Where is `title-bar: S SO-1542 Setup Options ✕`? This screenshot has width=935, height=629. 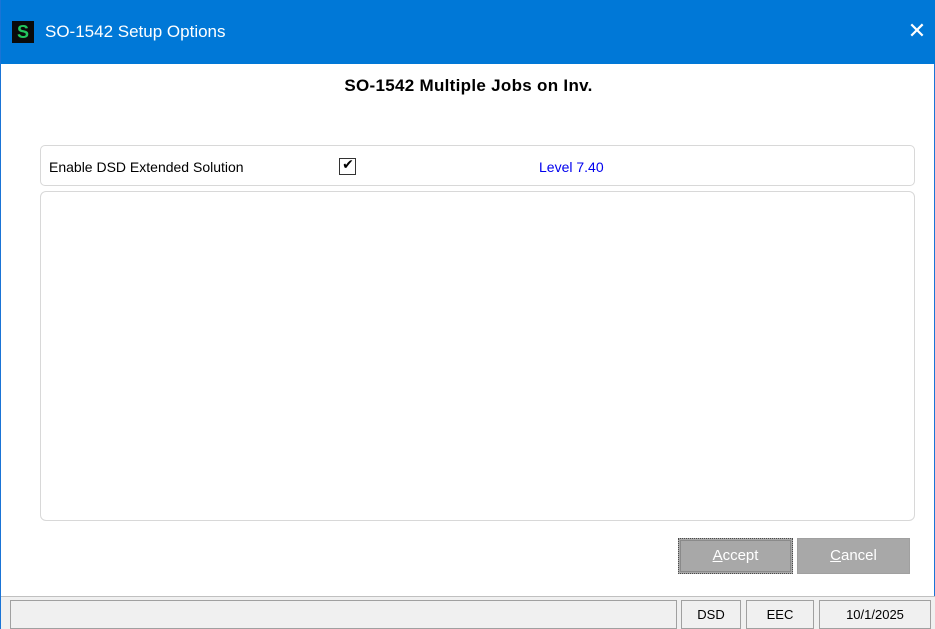
title-bar: S SO-1542 Setup Options ✕ is located at coordinates (468, 32).